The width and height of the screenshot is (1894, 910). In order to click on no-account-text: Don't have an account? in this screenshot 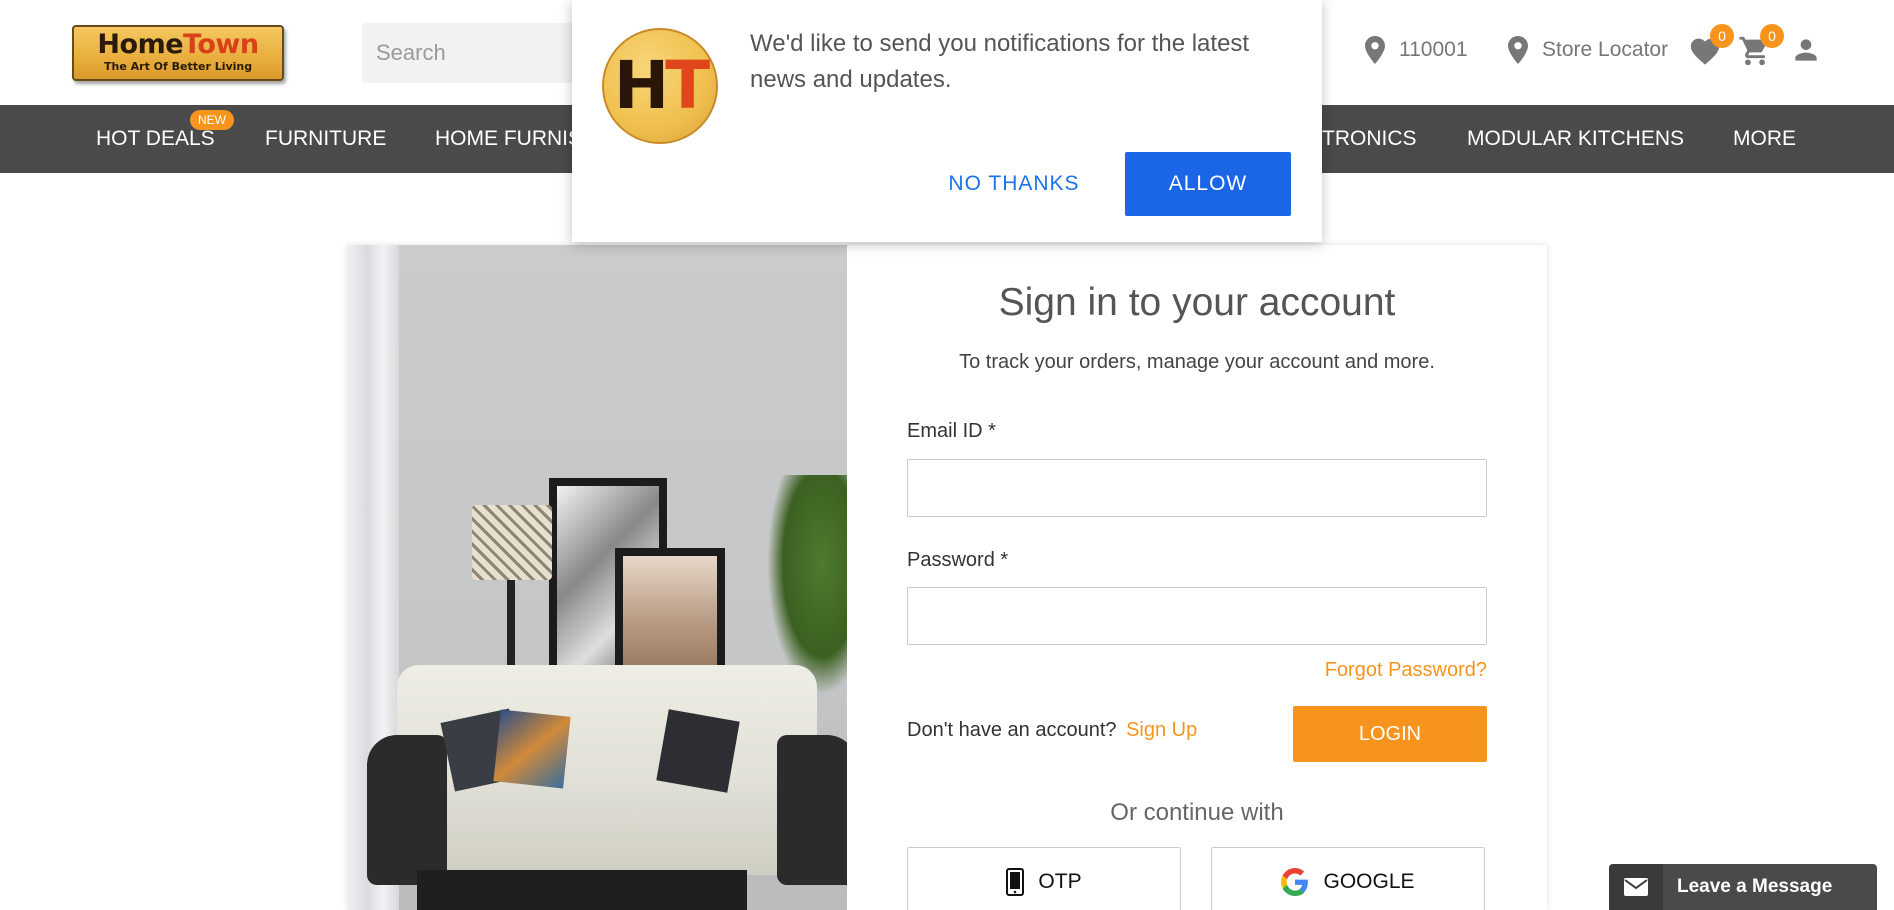, I will do `click(1012, 730)`.